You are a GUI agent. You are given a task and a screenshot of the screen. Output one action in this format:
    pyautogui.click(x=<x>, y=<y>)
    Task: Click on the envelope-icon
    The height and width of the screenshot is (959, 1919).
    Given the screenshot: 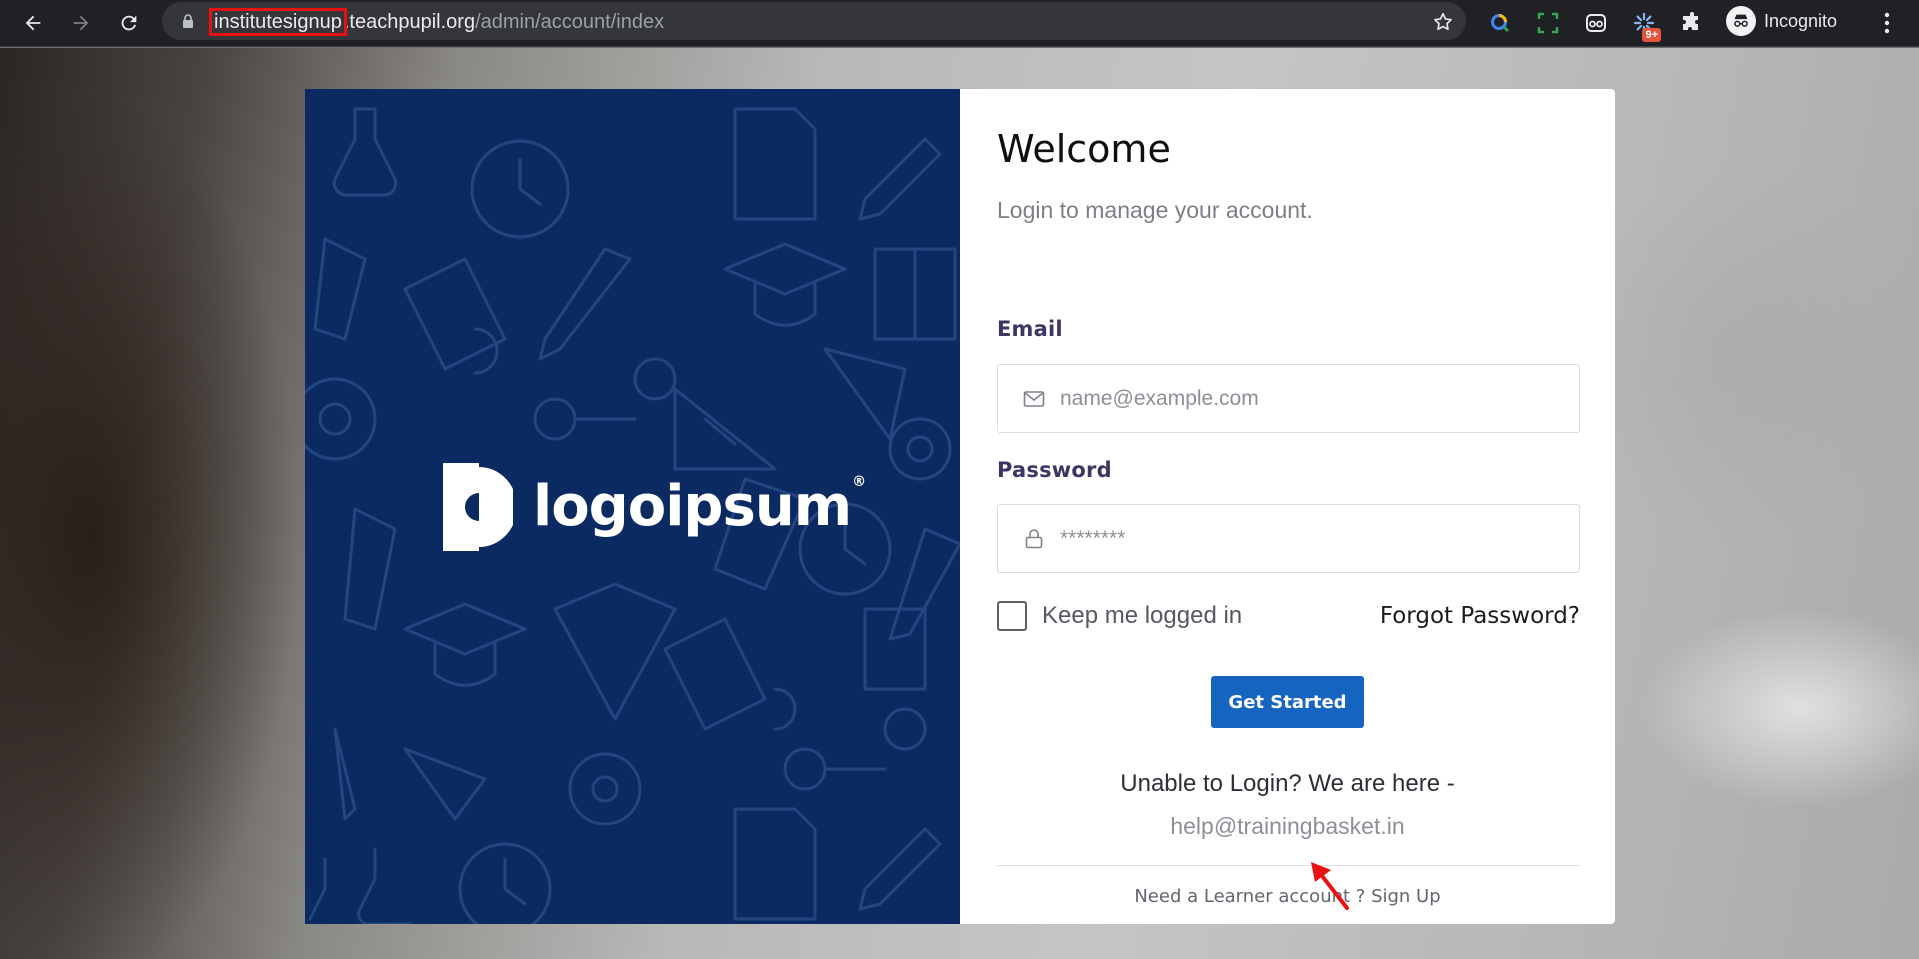 What is the action you would take?
    pyautogui.click(x=1034, y=398)
    